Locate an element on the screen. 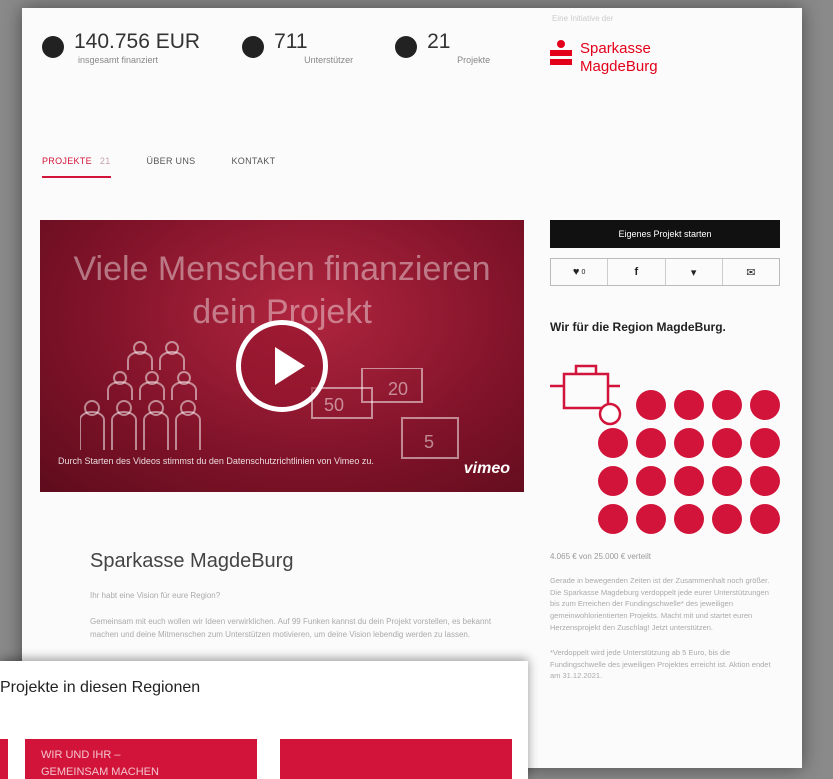 This screenshot has width=833, height=779. like-button: ♥ 0 is located at coordinates (580, 272).